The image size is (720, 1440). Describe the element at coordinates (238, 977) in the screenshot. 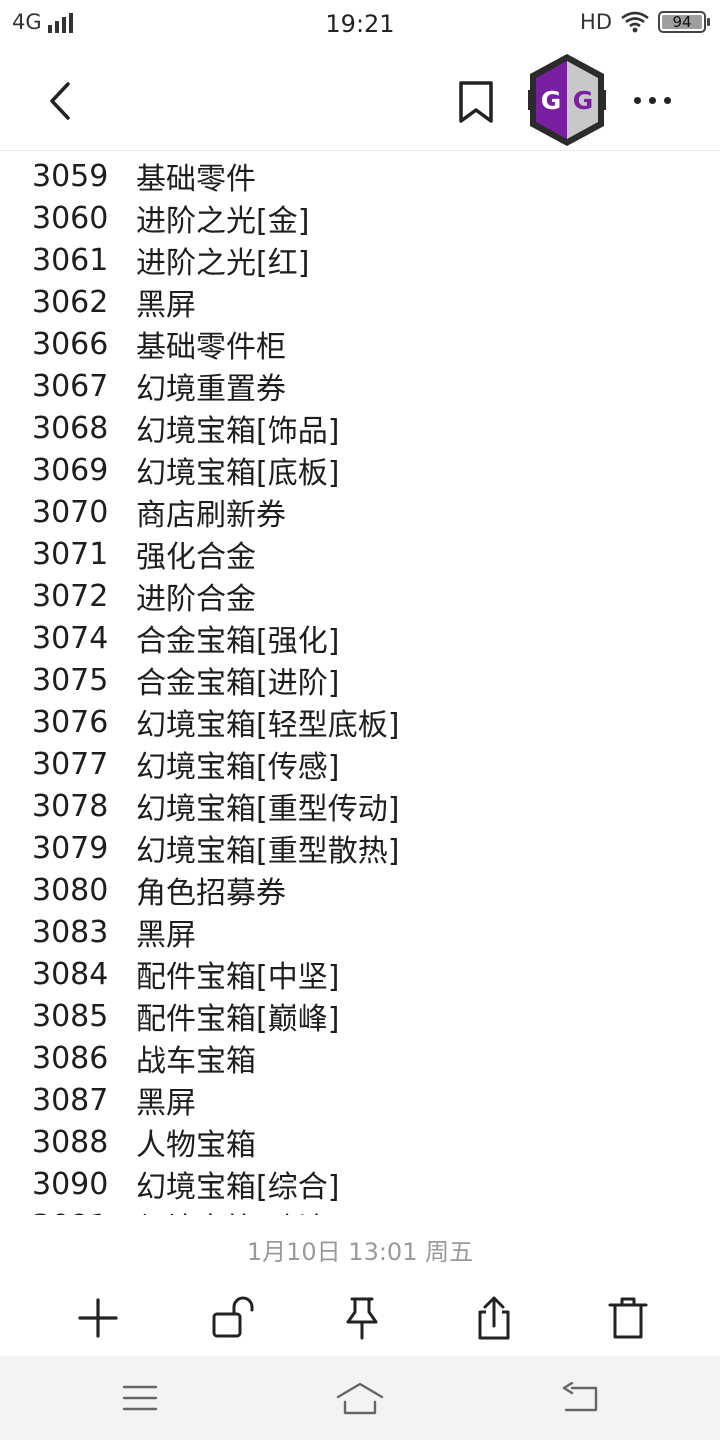

I see `item-name: 配件宝箱[中坚]` at that location.